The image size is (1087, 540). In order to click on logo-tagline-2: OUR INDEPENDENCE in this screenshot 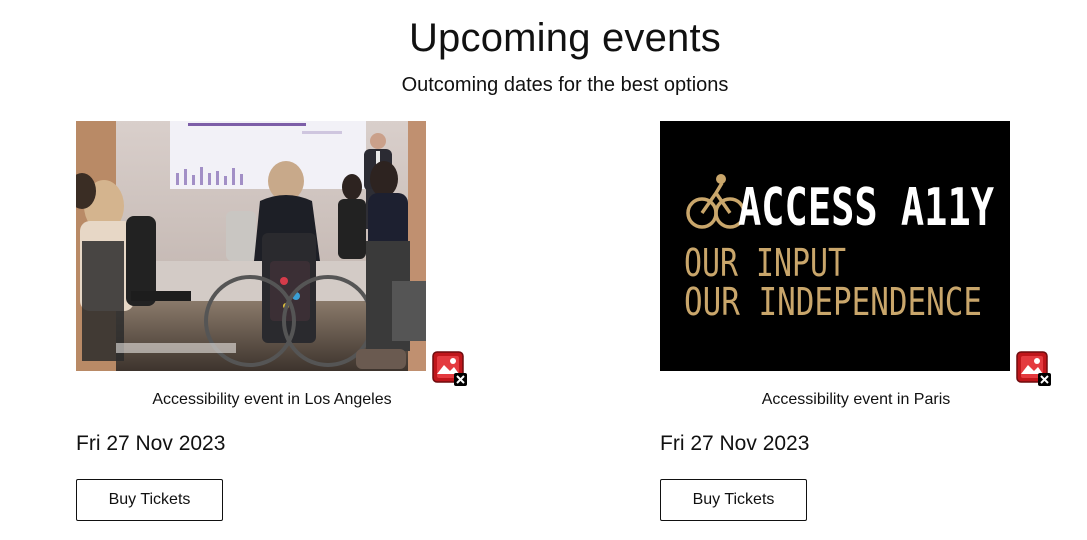, I will do `click(833, 302)`.